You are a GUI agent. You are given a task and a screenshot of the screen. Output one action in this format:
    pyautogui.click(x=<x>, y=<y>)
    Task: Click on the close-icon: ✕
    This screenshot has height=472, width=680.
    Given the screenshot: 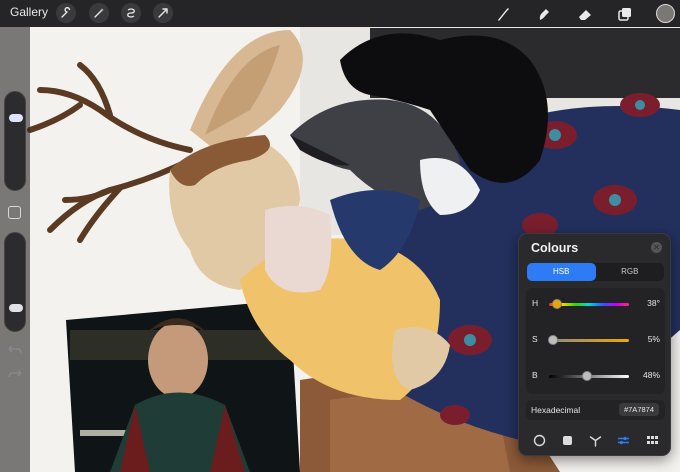 What is the action you would take?
    pyautogui.click(x=656, y=247)
    